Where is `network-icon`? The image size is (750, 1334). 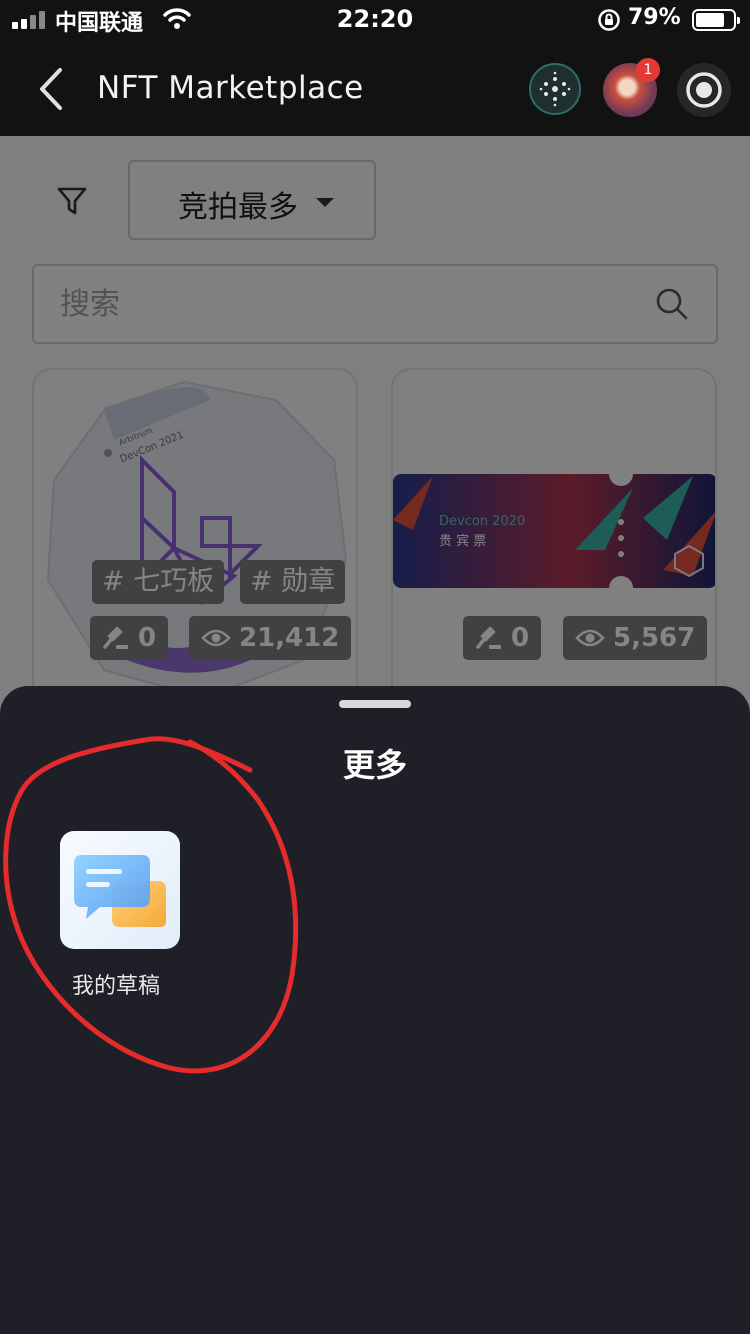 network-icon is located at coordinates (555, 89).